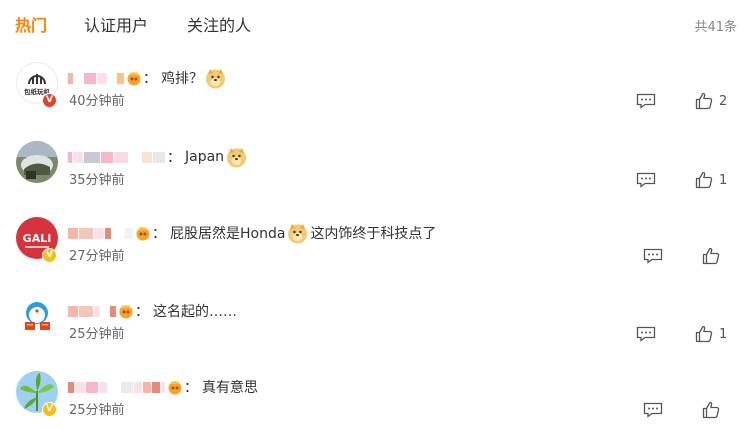  What do you see at coordinates (97, 180) in the screenshot?
I see `comment-time: 35分钟前` at bounding box center [97, 180].